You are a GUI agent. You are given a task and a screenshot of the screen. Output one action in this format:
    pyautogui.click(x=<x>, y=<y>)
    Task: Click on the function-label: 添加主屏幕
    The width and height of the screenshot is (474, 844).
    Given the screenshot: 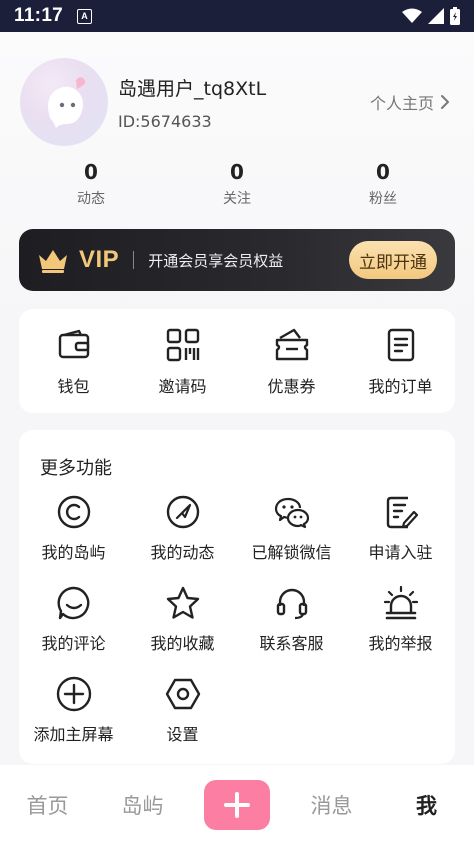 What is the action you would take?
    pyautogui.click(x=73, y=734)
    